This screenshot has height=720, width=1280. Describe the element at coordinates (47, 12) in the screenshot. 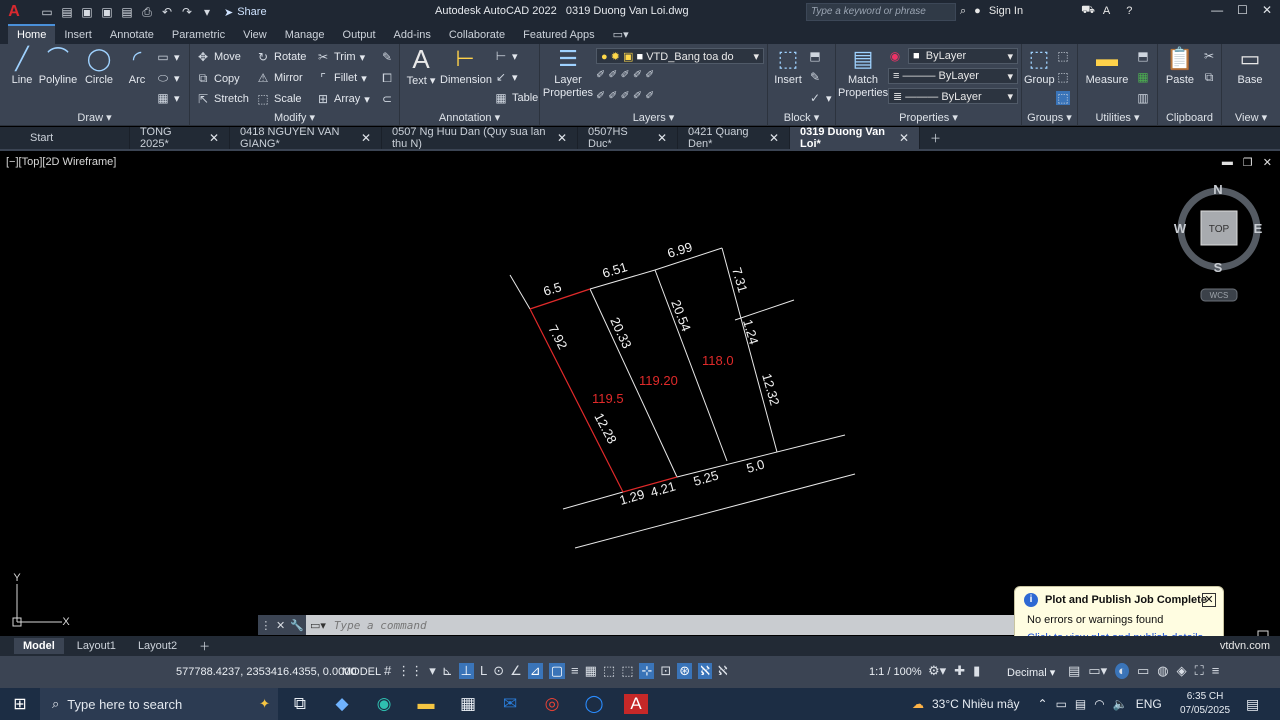

I see `new-icon: ▭` at that location.